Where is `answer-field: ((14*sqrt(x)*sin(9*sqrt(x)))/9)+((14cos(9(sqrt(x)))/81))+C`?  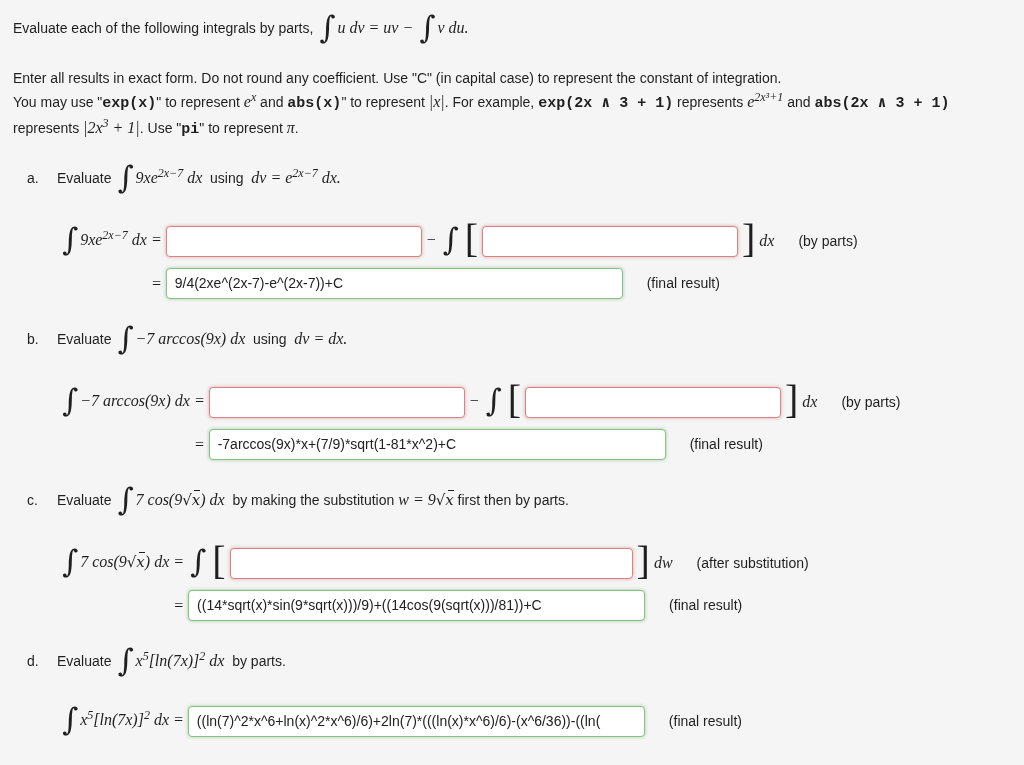
answer-field: ((14*sqrt(x)*sin(9*sqrt(x)))/9)+((14cos(9(sqrt(x)))/81))+C is located at coordinates (417, 605).